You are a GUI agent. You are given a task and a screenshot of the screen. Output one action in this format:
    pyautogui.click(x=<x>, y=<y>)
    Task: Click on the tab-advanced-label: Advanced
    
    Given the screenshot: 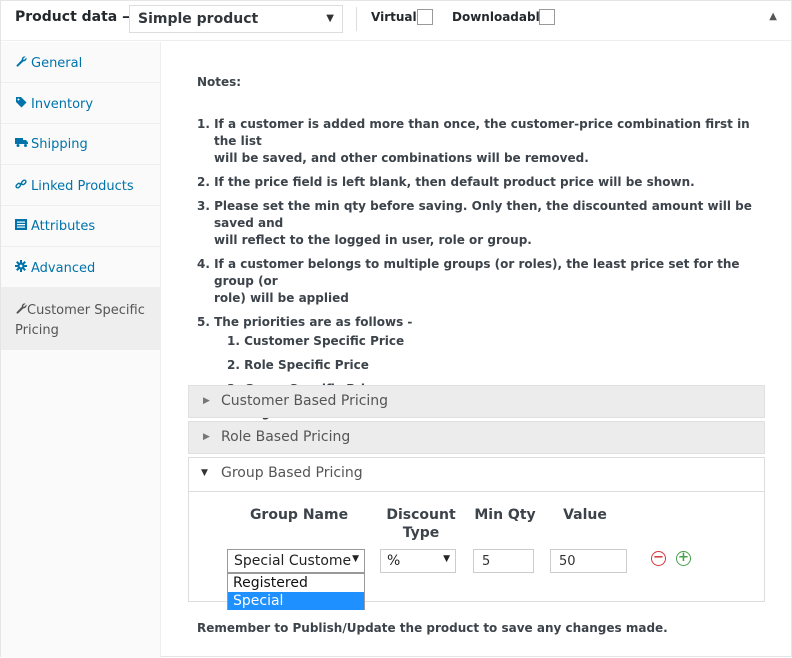 What is the action you would take?
    pyautogui.click(x=63, y=268)
    